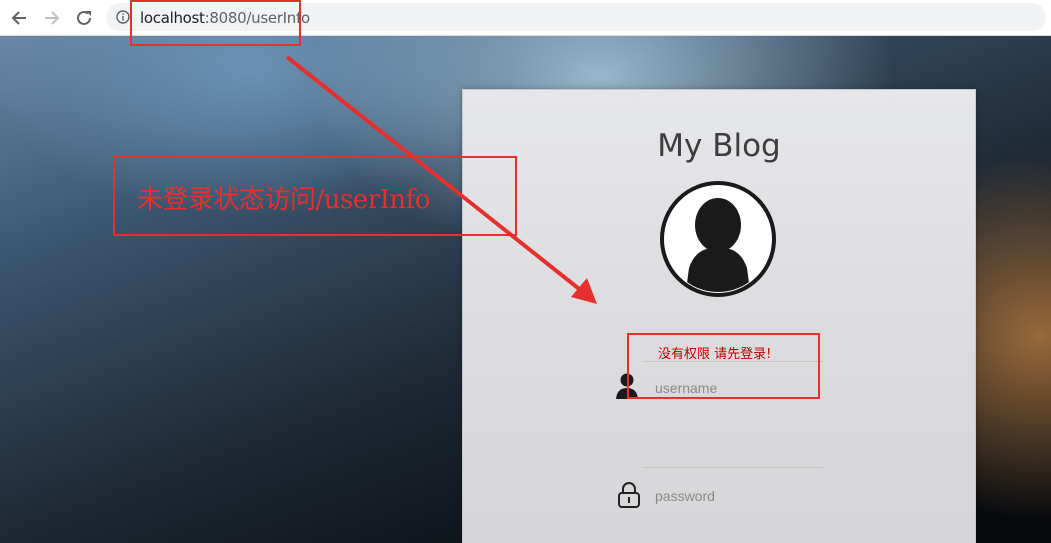 This screenshot has height=543, width=1051. I want to click on back-button, so click(19, 18).